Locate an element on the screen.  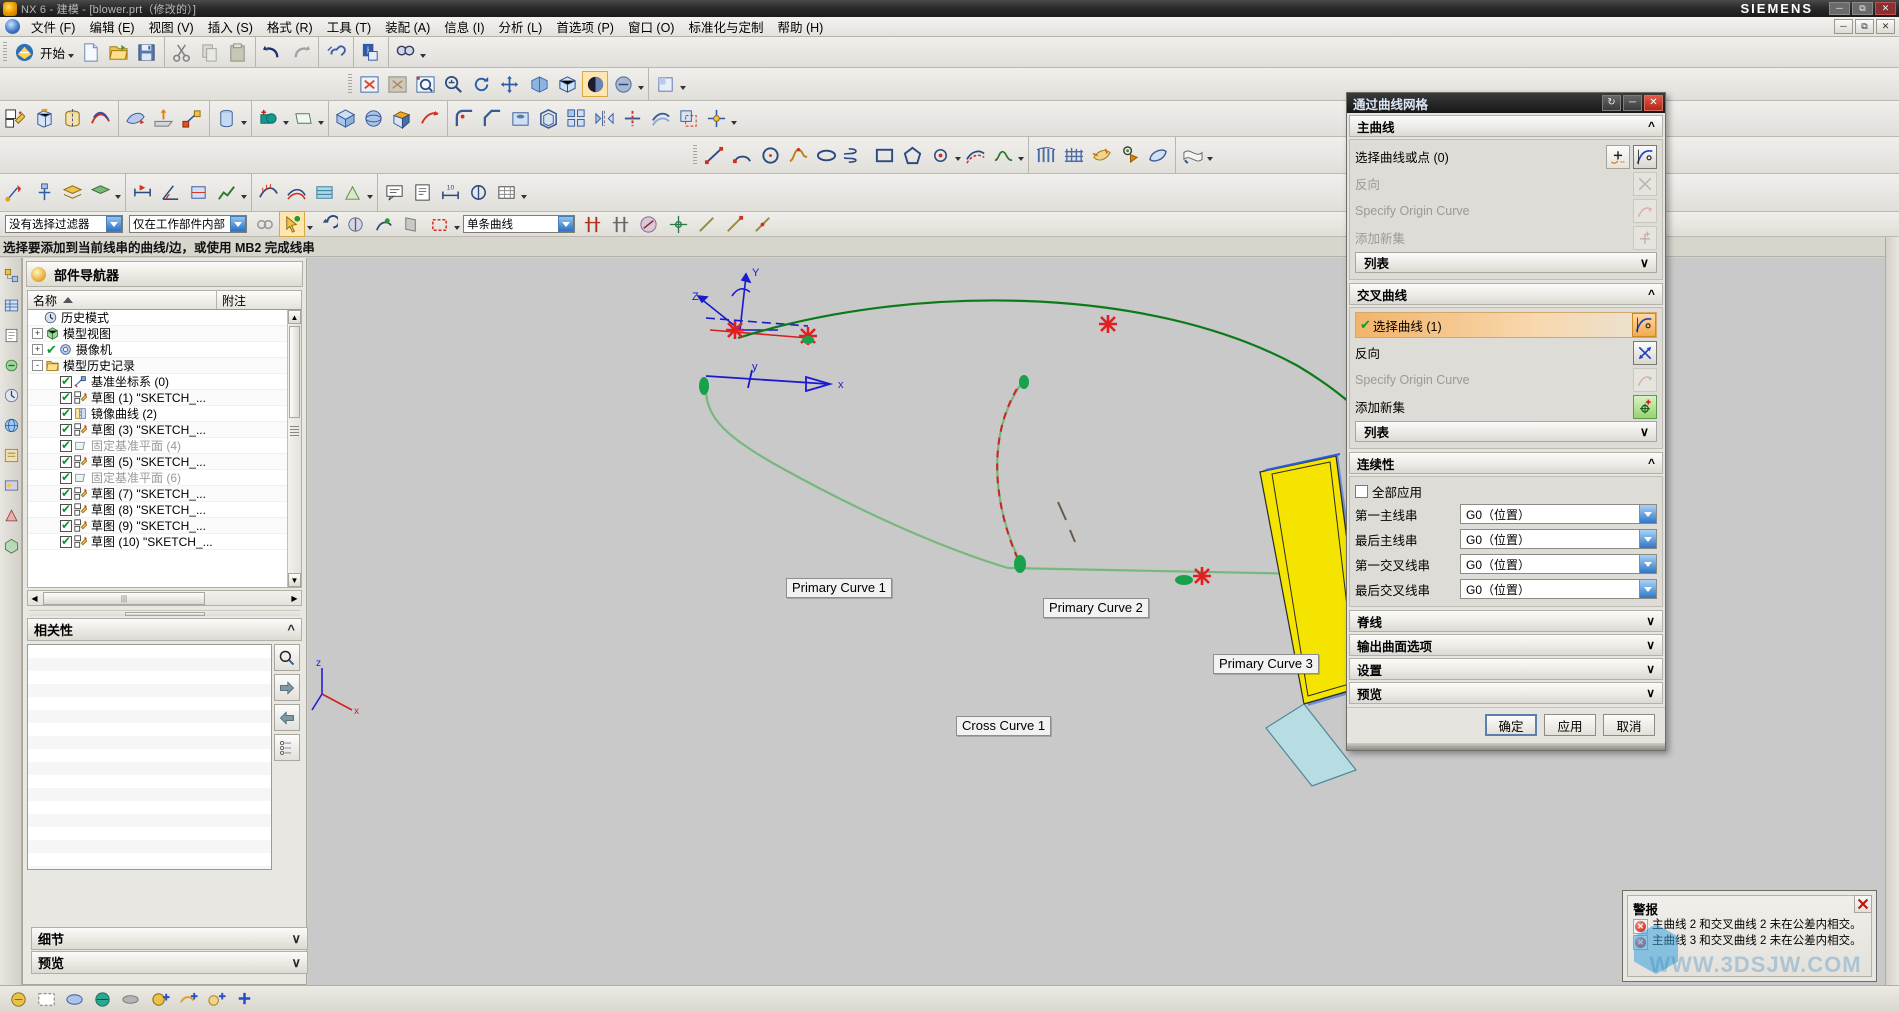
measure-body-icon is located at coordinates (198, 193).